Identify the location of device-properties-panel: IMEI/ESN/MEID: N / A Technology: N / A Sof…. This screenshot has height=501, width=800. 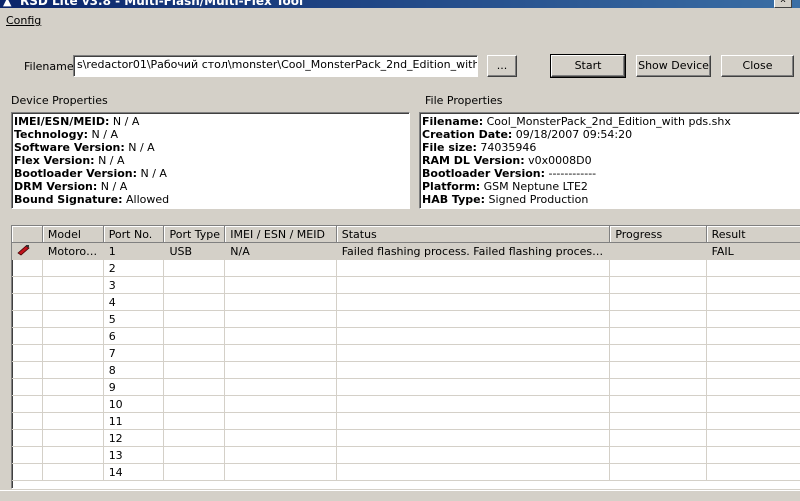
(210, 160).